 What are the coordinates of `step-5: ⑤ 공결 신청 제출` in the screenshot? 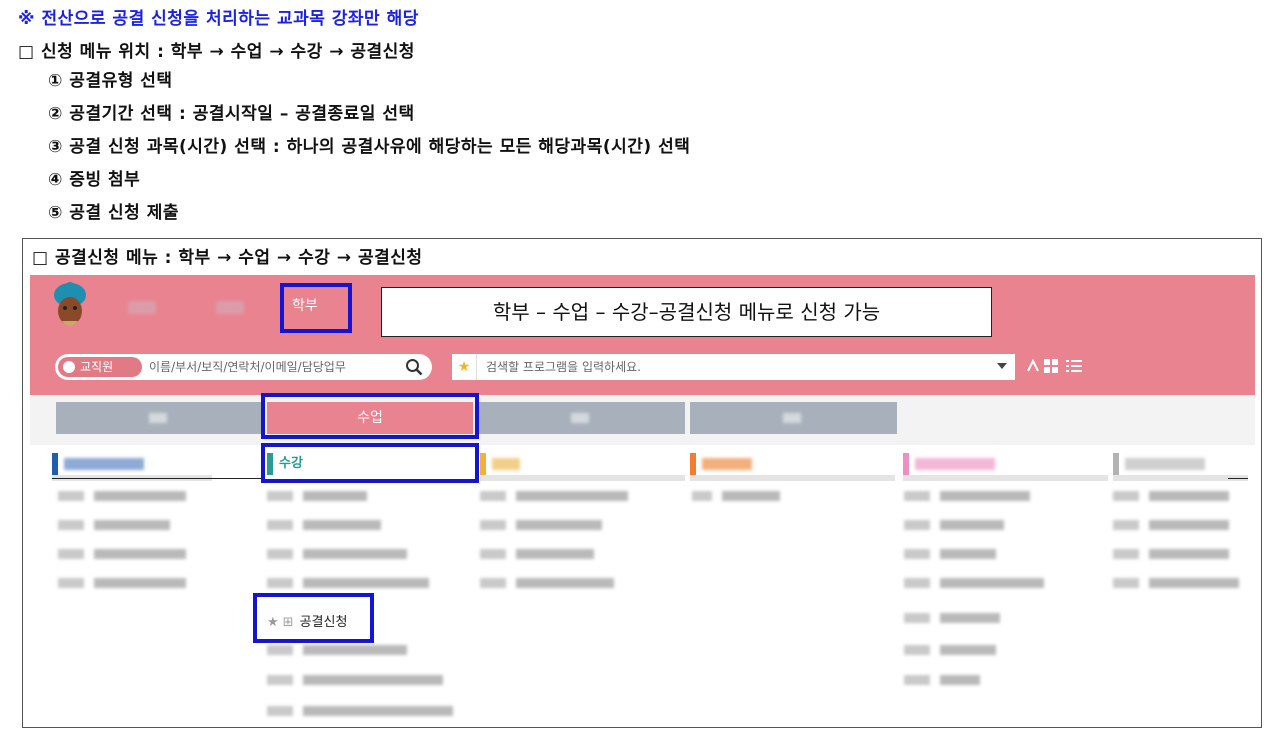 It's located at (113, 213).